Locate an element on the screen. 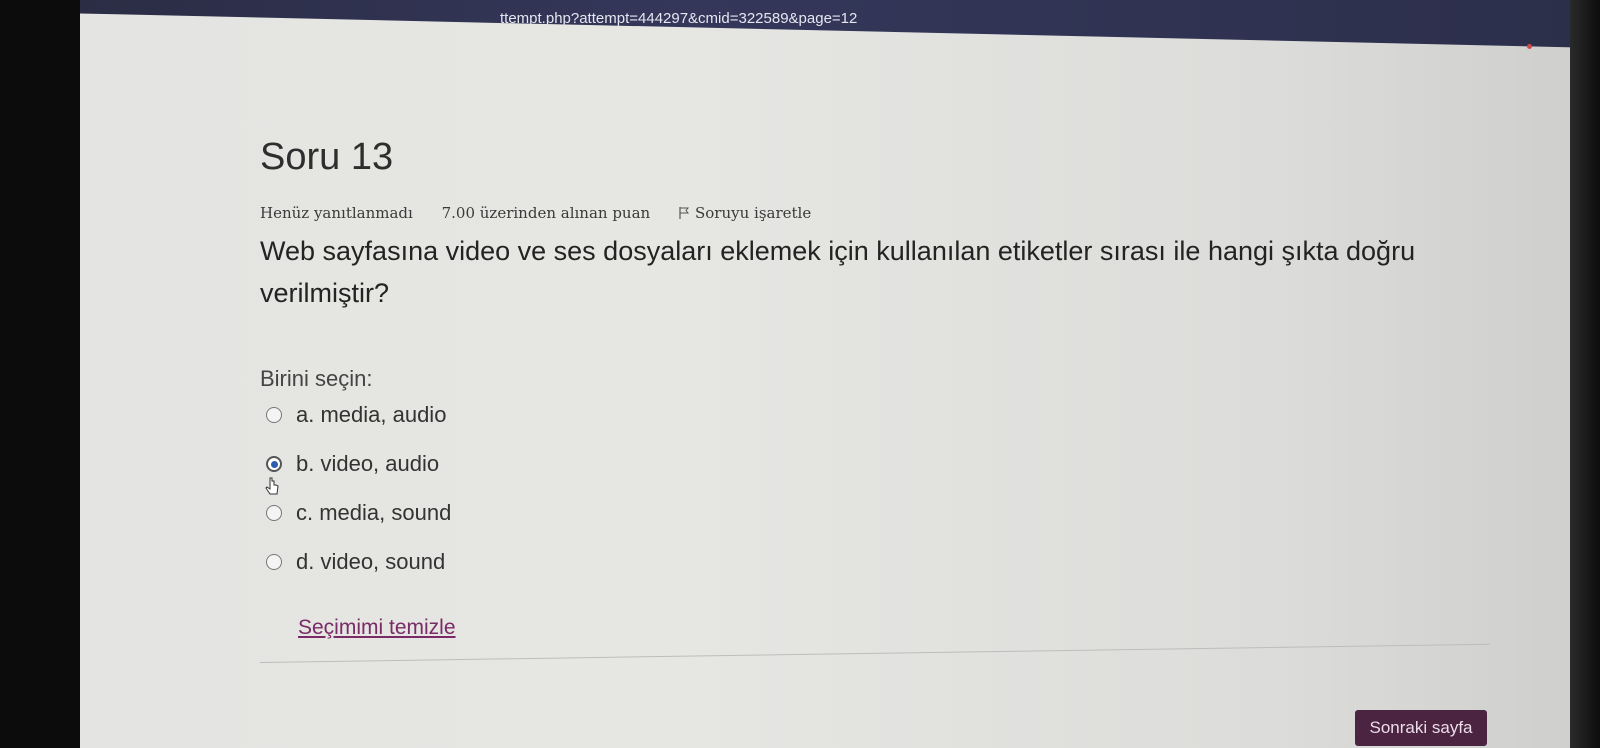 This screenshot has height=748, width=1600. flag-question-link: Soruyu işaretle is located at coordinates (745, 213).